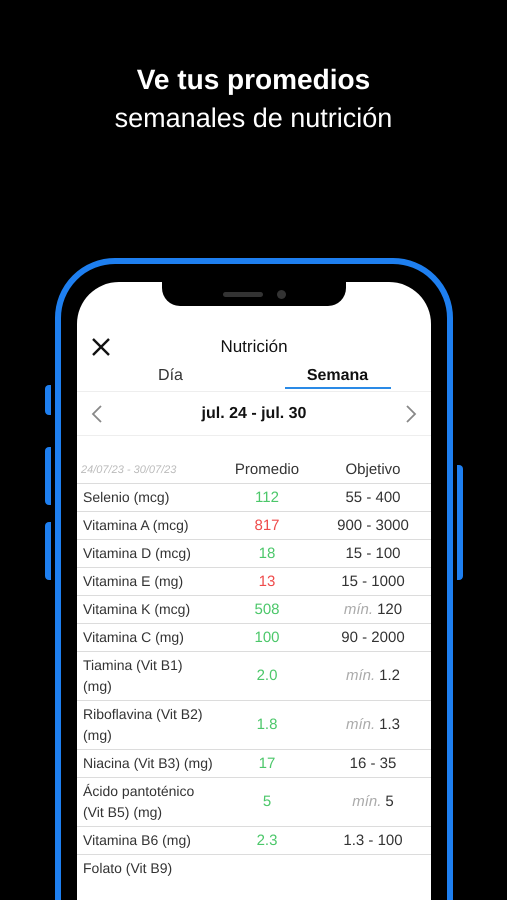  What do you see at coordinates (137, 840) in the screenshot?
I see `nutrient-name: Vitamina B6 (mg)` at bounding box center [137, 840].